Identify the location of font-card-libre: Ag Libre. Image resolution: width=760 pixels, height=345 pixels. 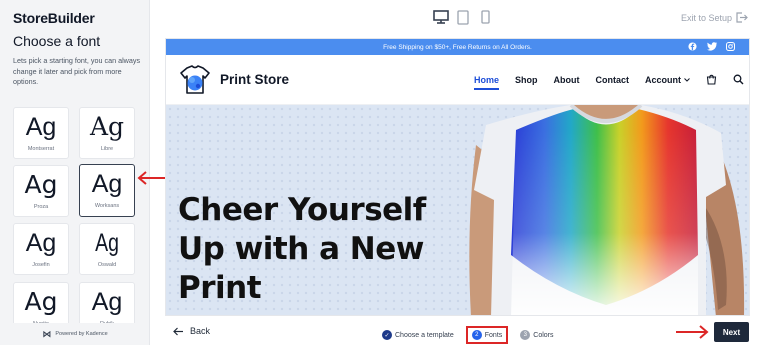
(107, 133).